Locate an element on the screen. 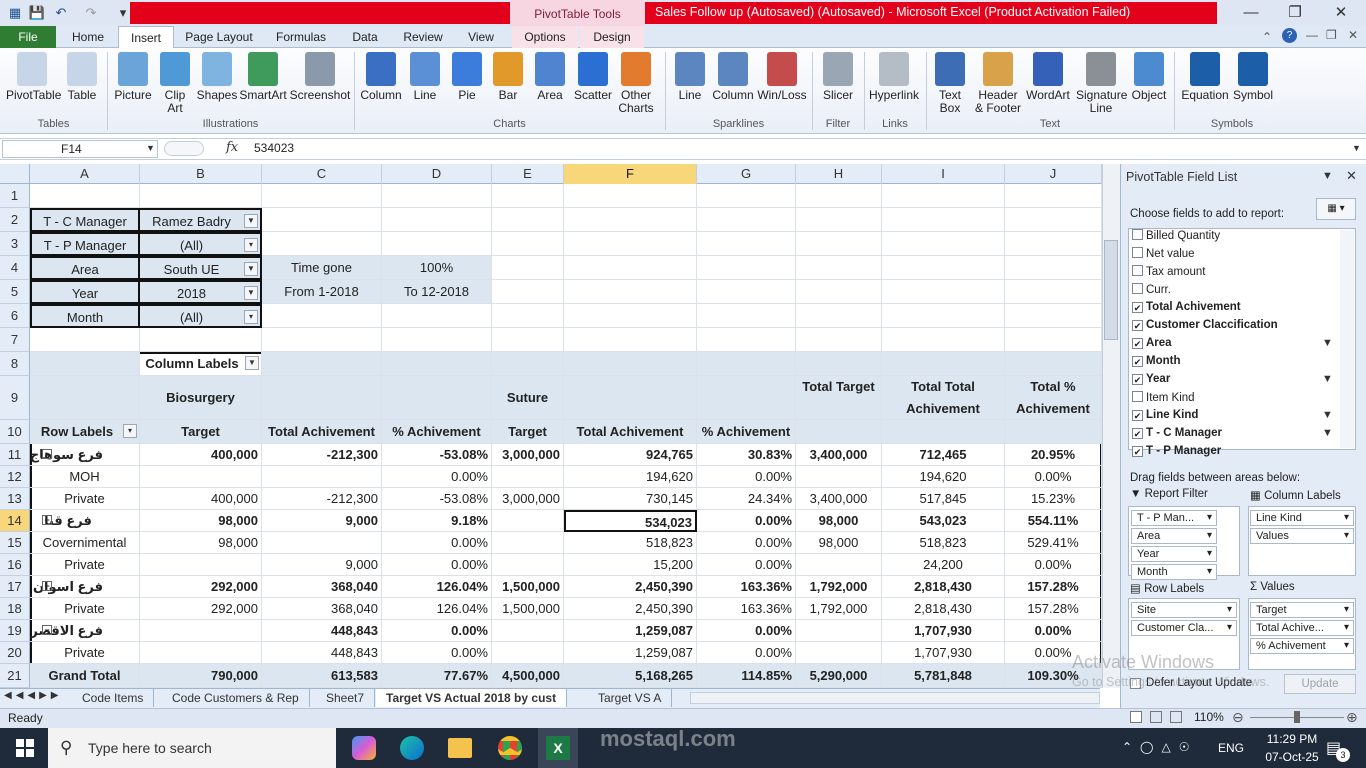 The height and width of the screenshot is (768, 1366). field-line-kind: ✔ Line Kind is located at coordinates (1165, 415).